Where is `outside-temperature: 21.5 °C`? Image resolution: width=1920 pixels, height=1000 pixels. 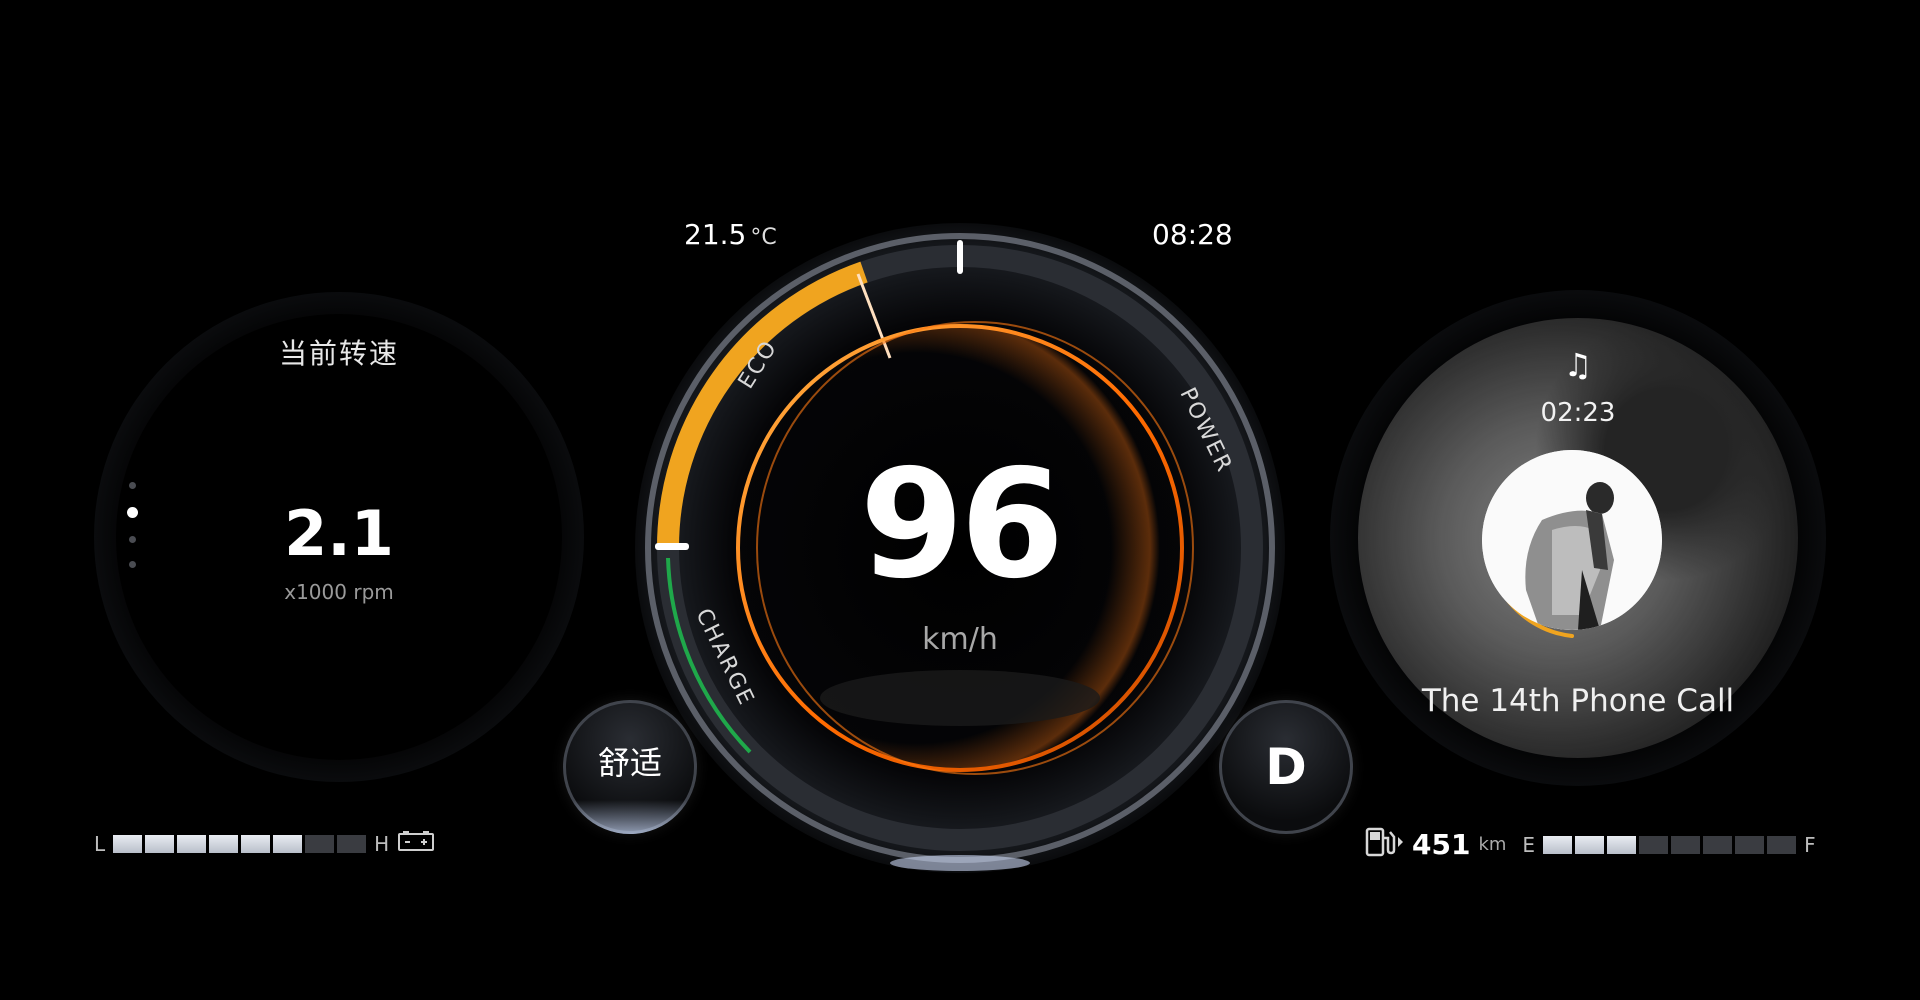 outside-temperature: 21.5 °C is located at coordinates (730, 234).